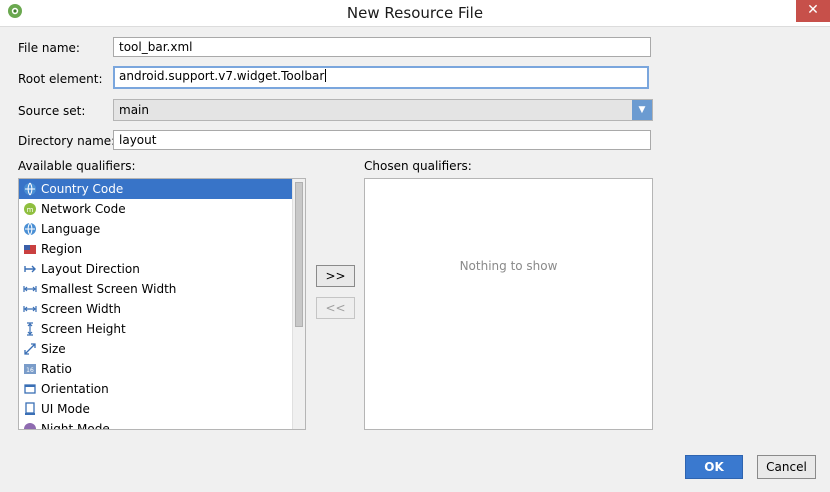  What do you see at coordinates (222, 76) in the screenshot?
I see `root-element-value: android.support.v7.widget.Toolbar` at bounding box center [222, 76].